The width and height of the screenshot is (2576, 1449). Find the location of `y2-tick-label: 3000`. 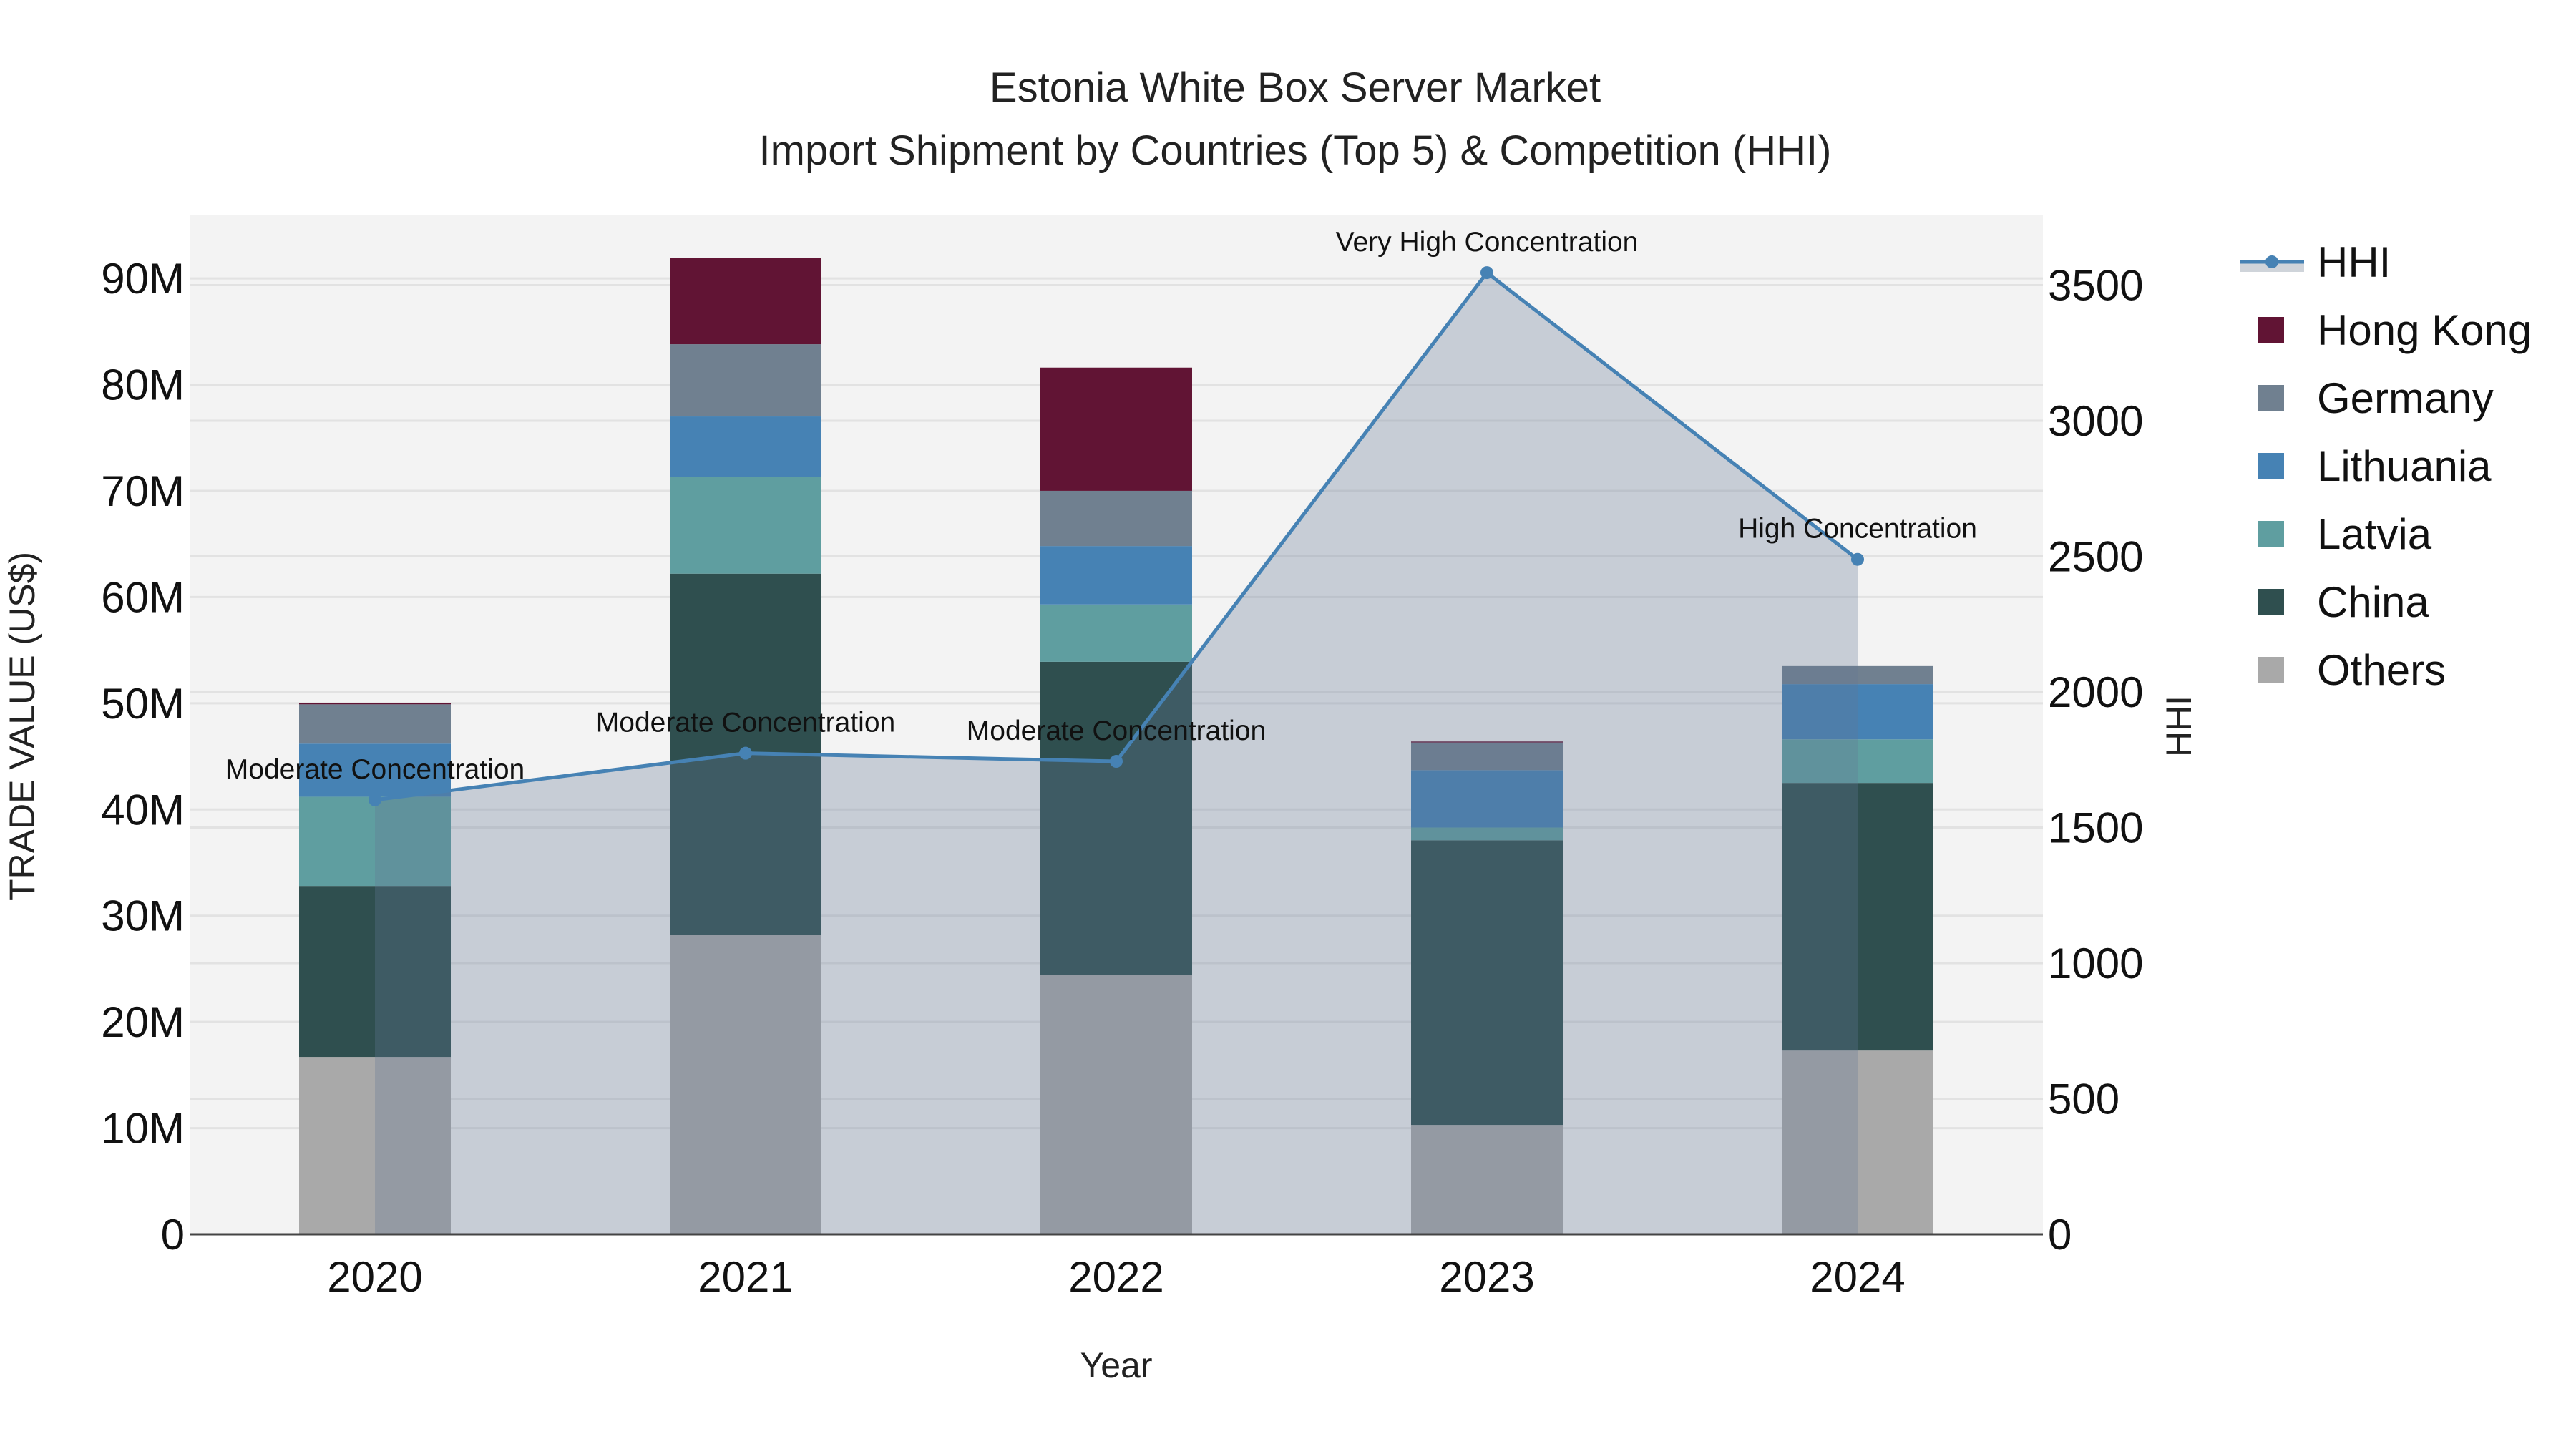

y2-tick-label: 3000 is located at coordinates (2095, 421).